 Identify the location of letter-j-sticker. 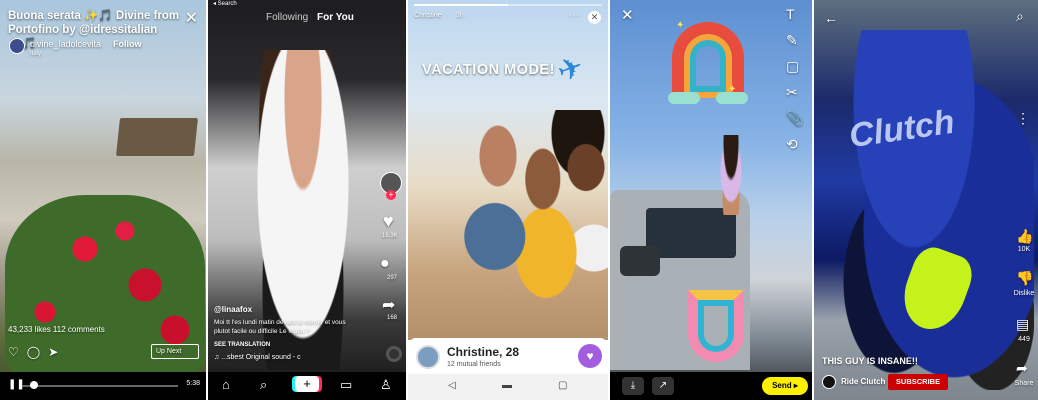
(716, 326).